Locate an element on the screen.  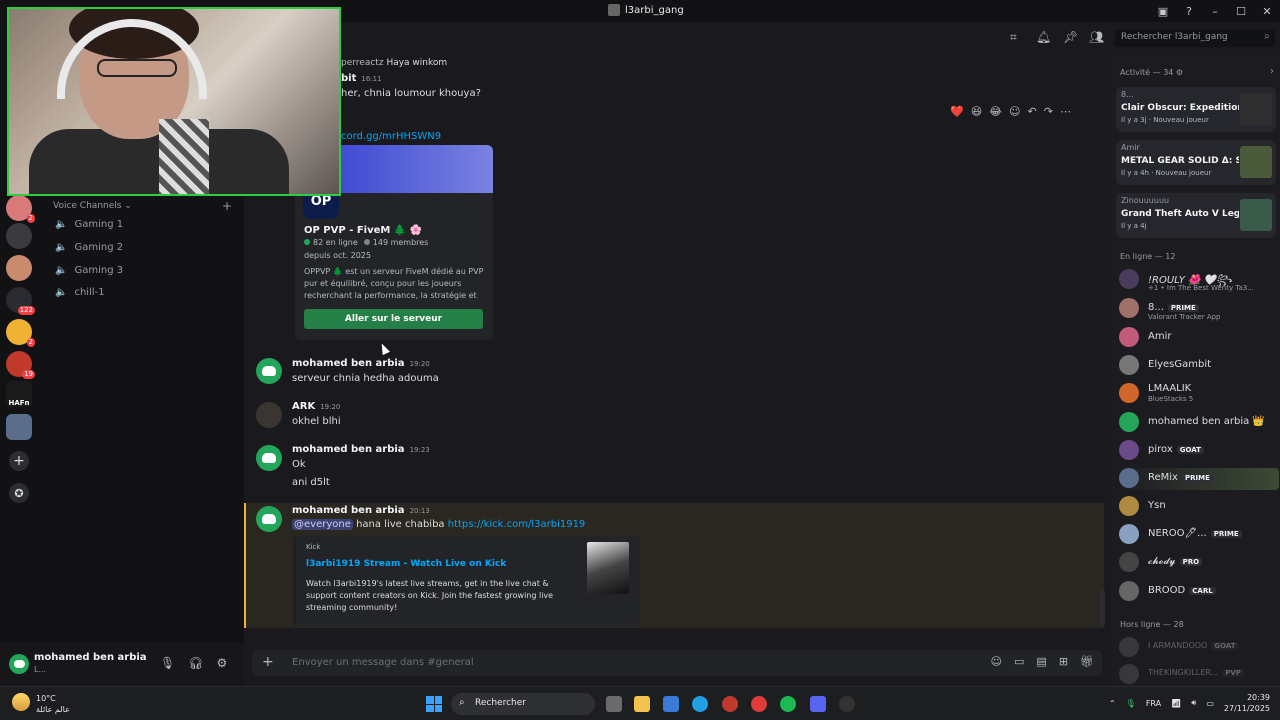
task-view-icon is located at coordinates (614, 704).